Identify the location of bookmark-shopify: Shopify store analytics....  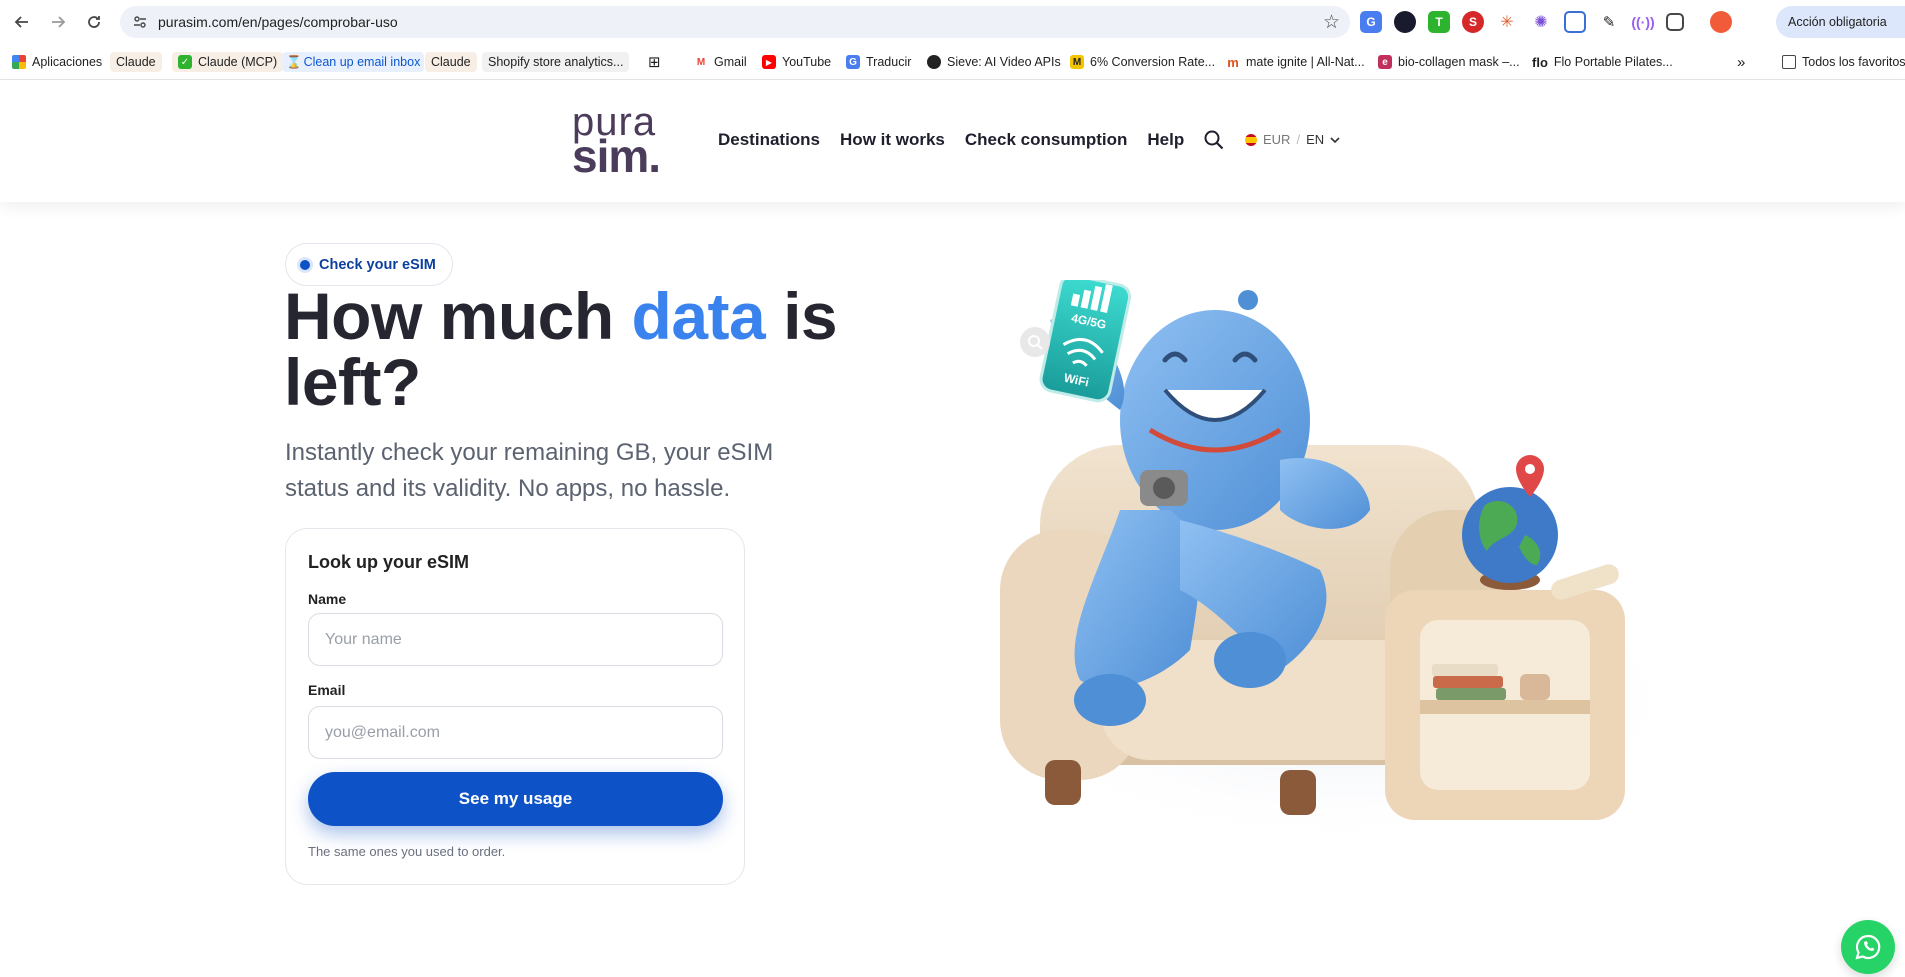
(556, 62).